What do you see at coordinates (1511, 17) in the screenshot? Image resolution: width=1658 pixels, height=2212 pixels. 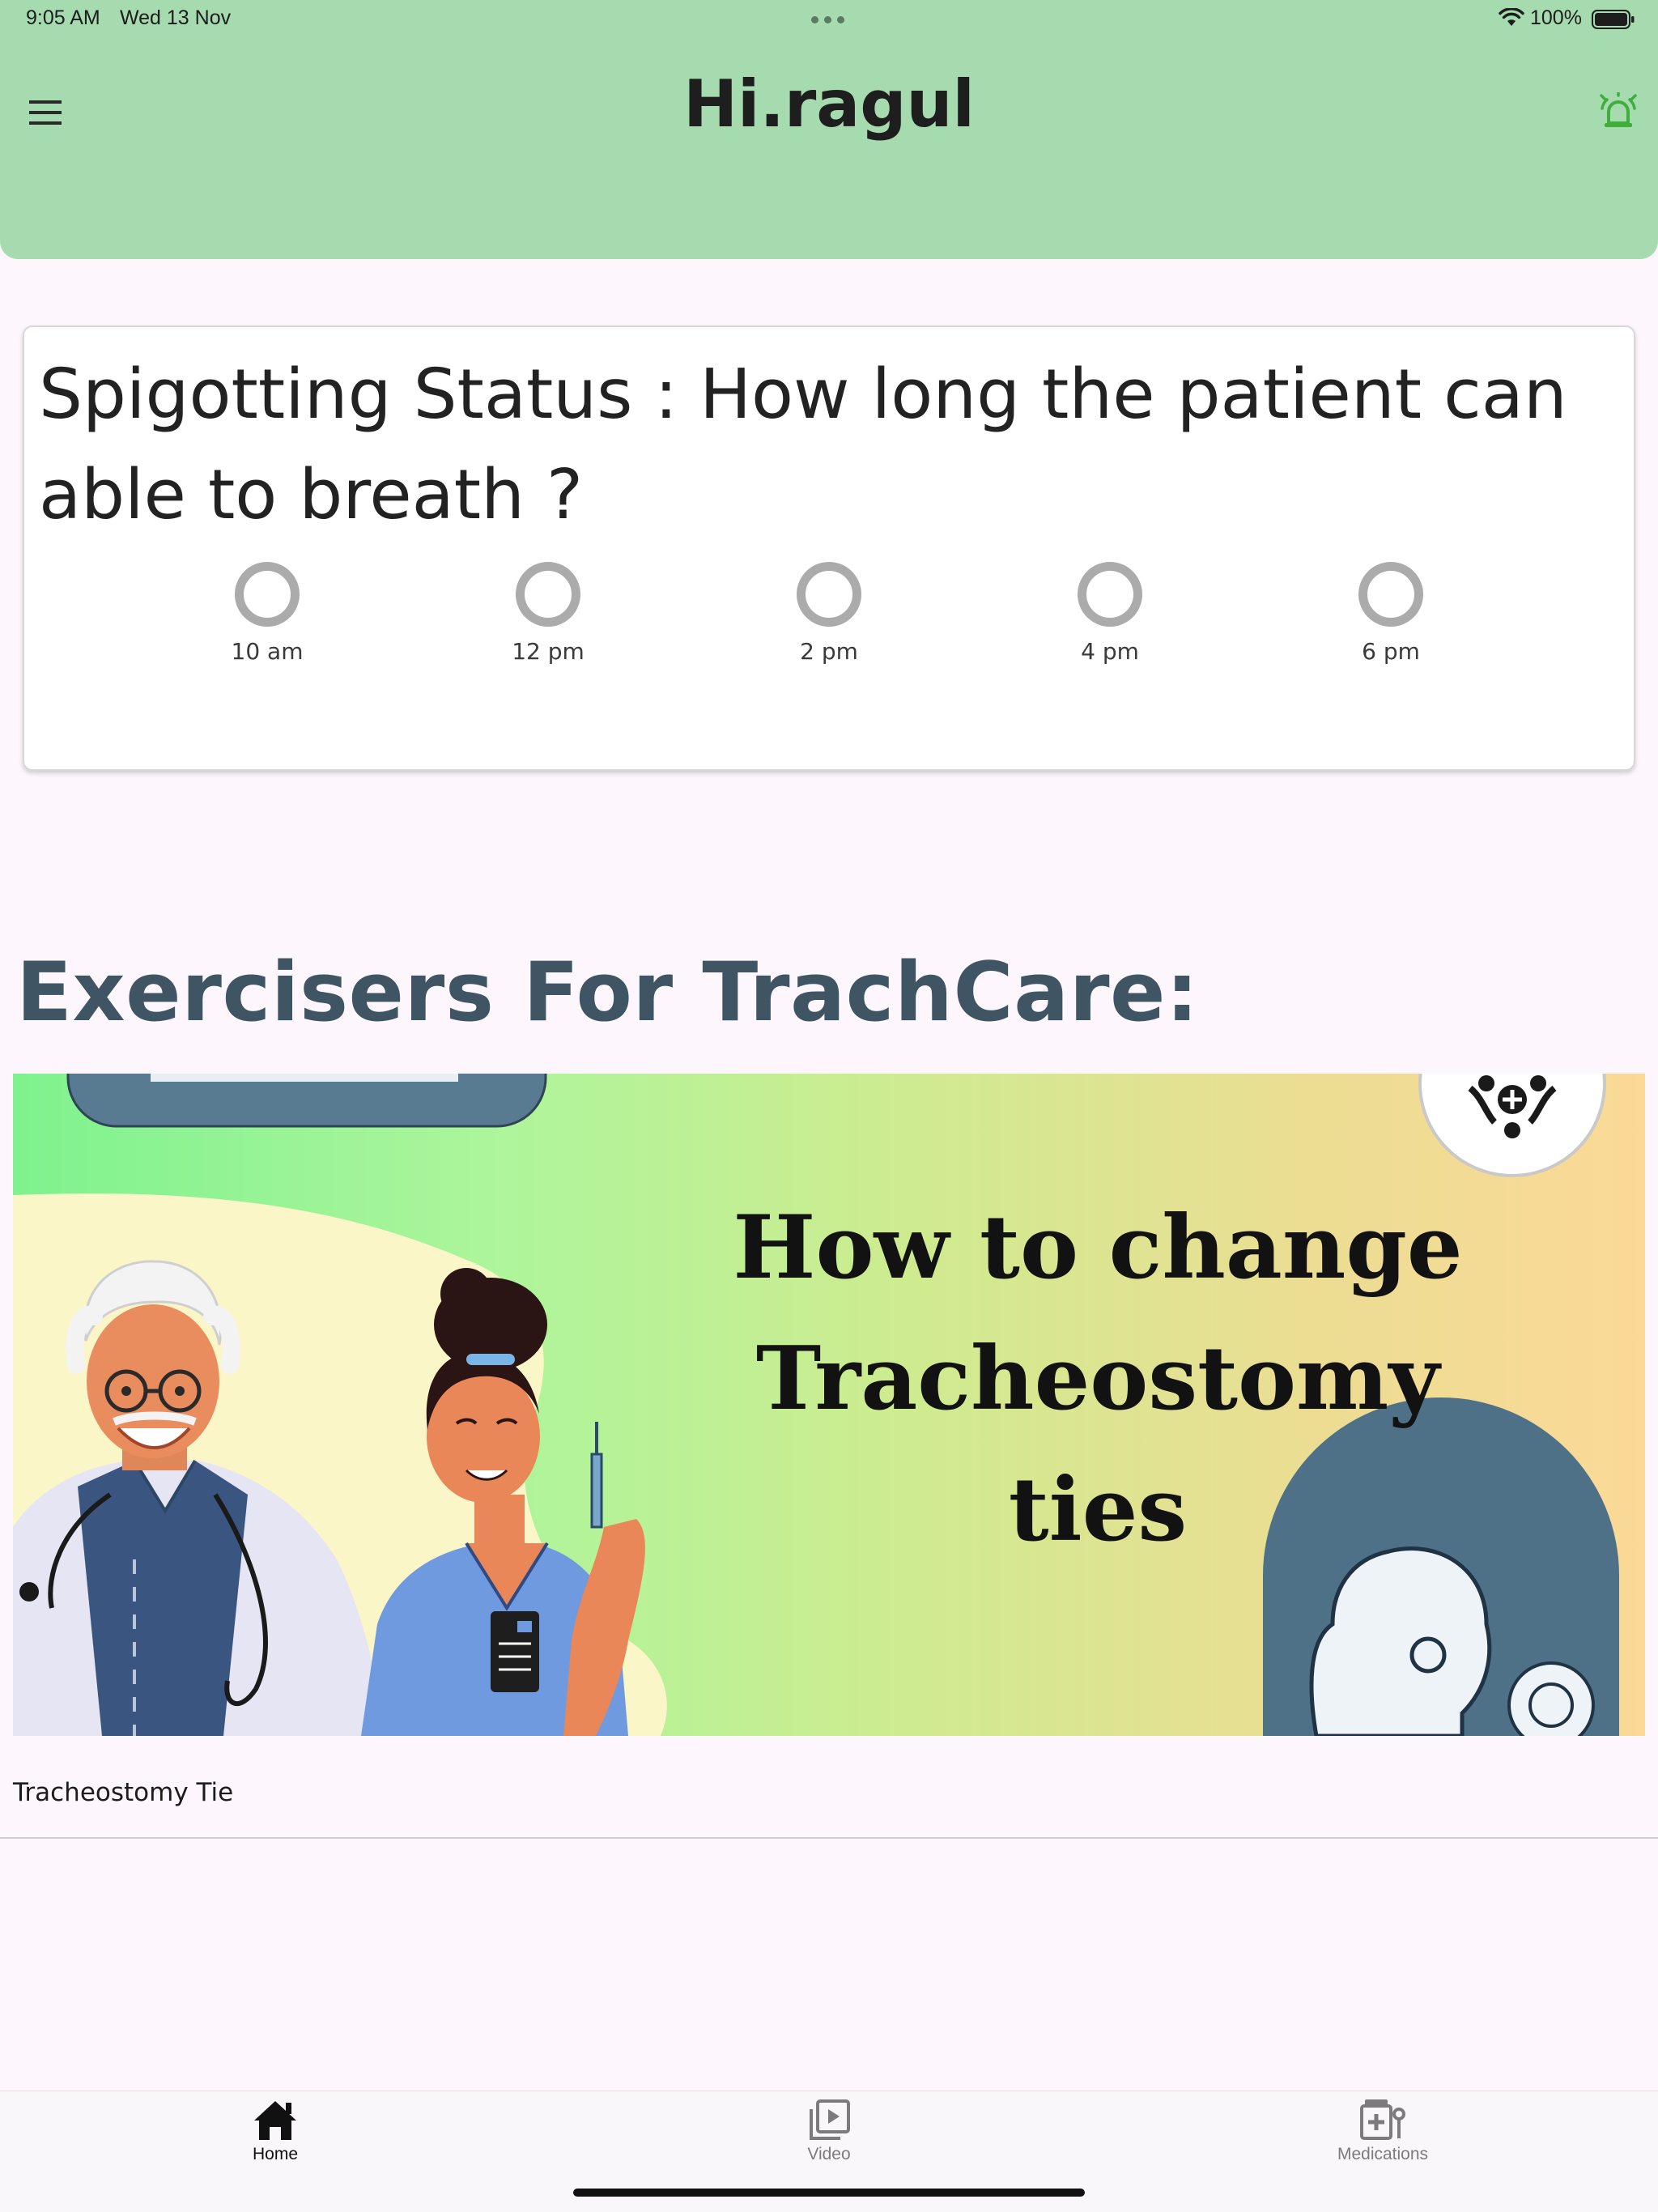 I see `wifi-icon` at bounding box center [1511, 17].